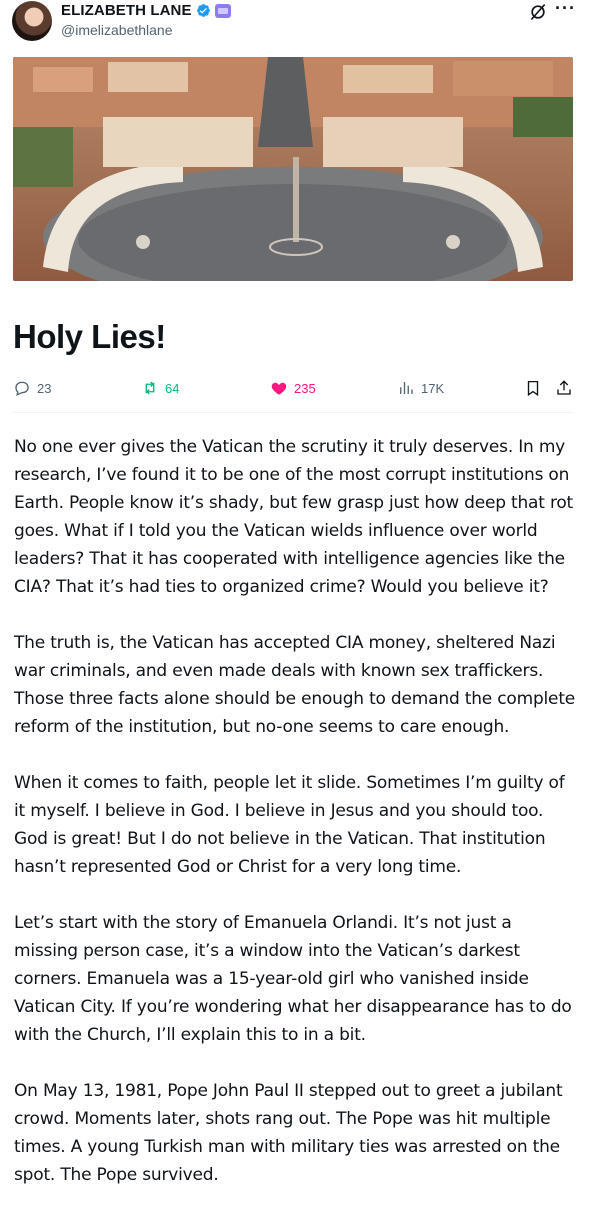 The height and width of the screenshot is (1217, 593). What do you see at coordinates (279, 388) in the screenshot?
I see `heart-icon` at bounding box center [279, 388].